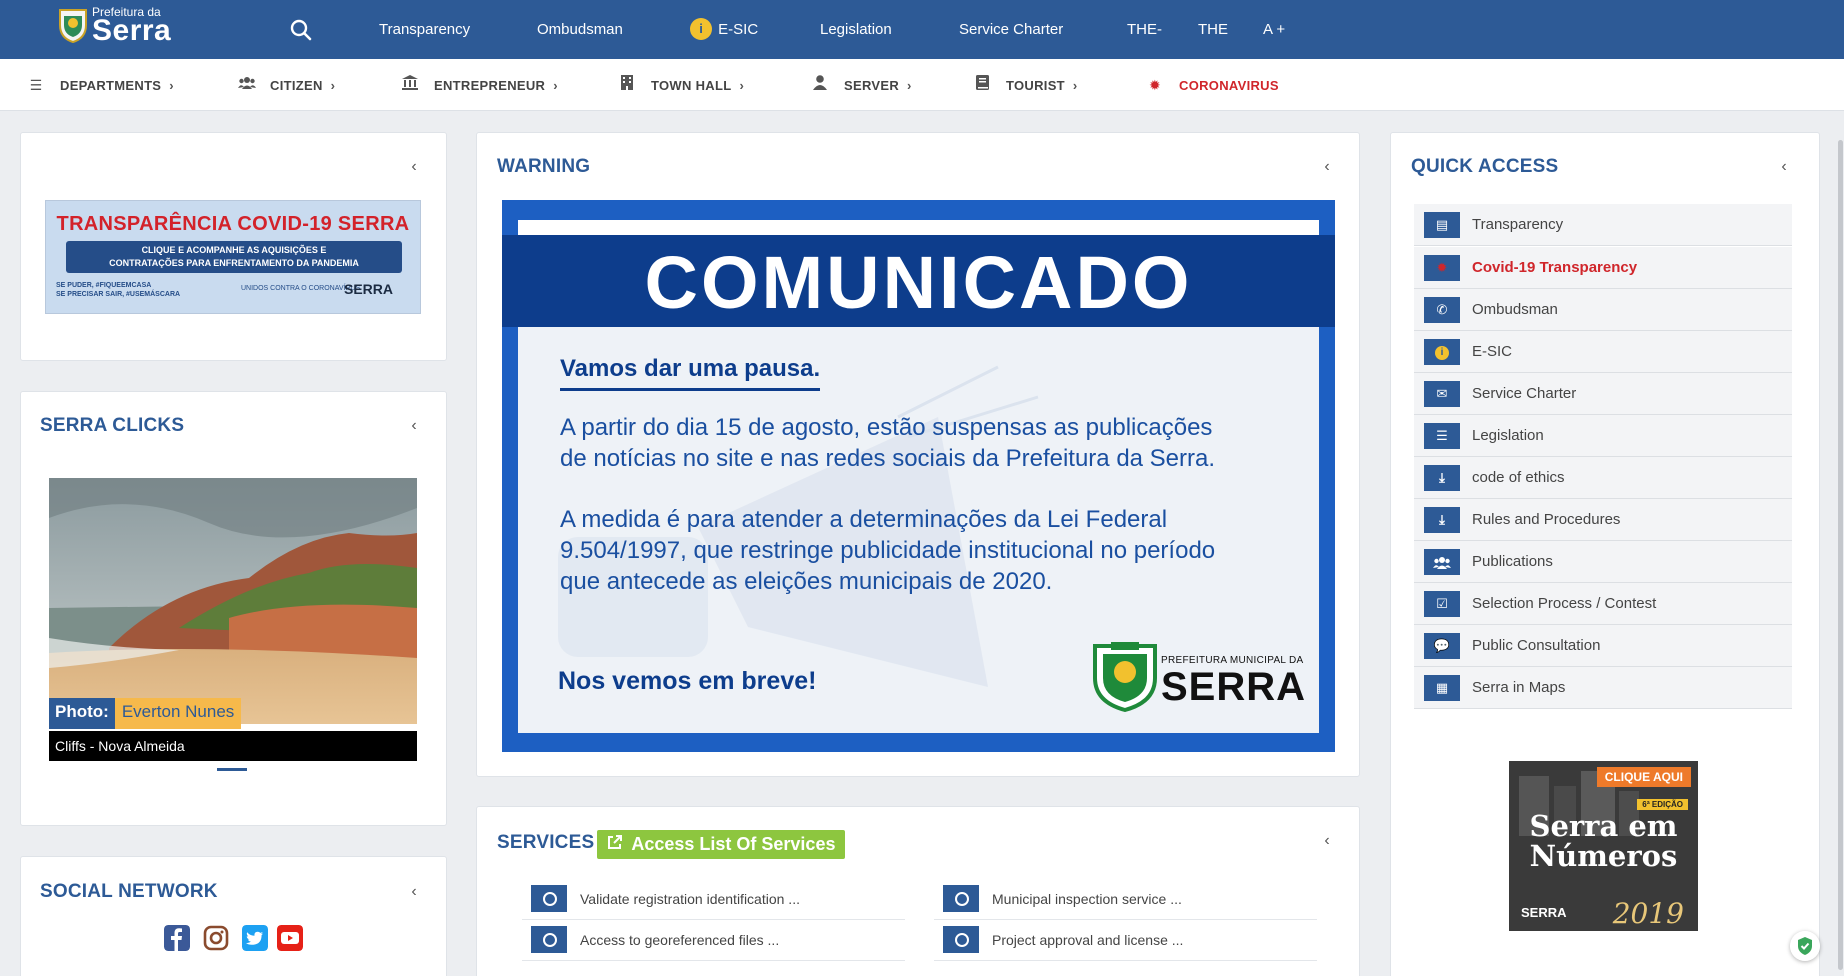  I want to click on virus-icon: ✹, so click(1155, 85).